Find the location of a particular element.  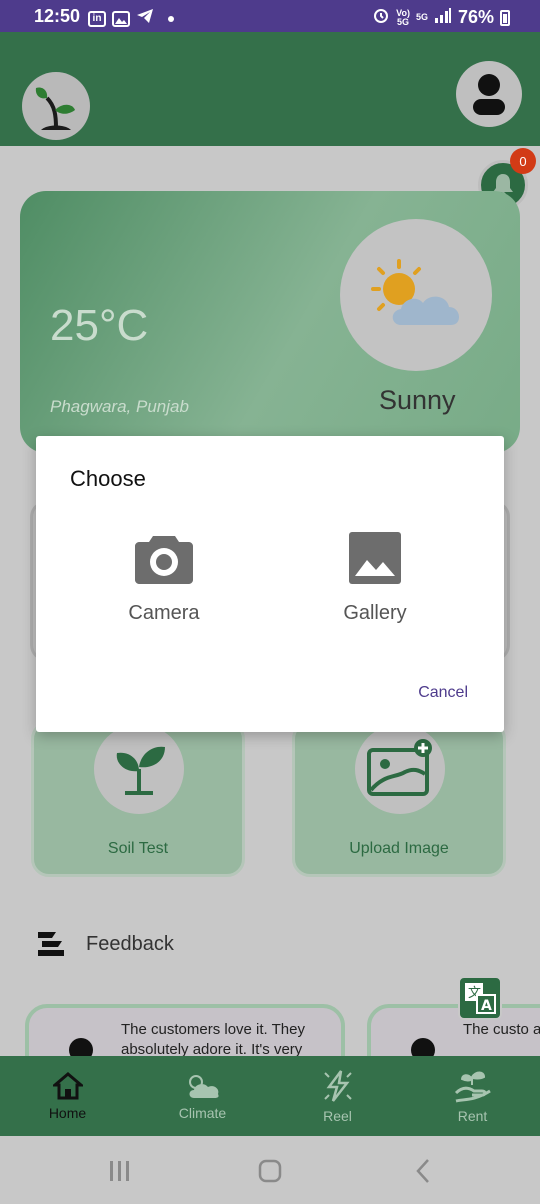

soil-test-tile: Soil Test is located at coordinates (138, 799).